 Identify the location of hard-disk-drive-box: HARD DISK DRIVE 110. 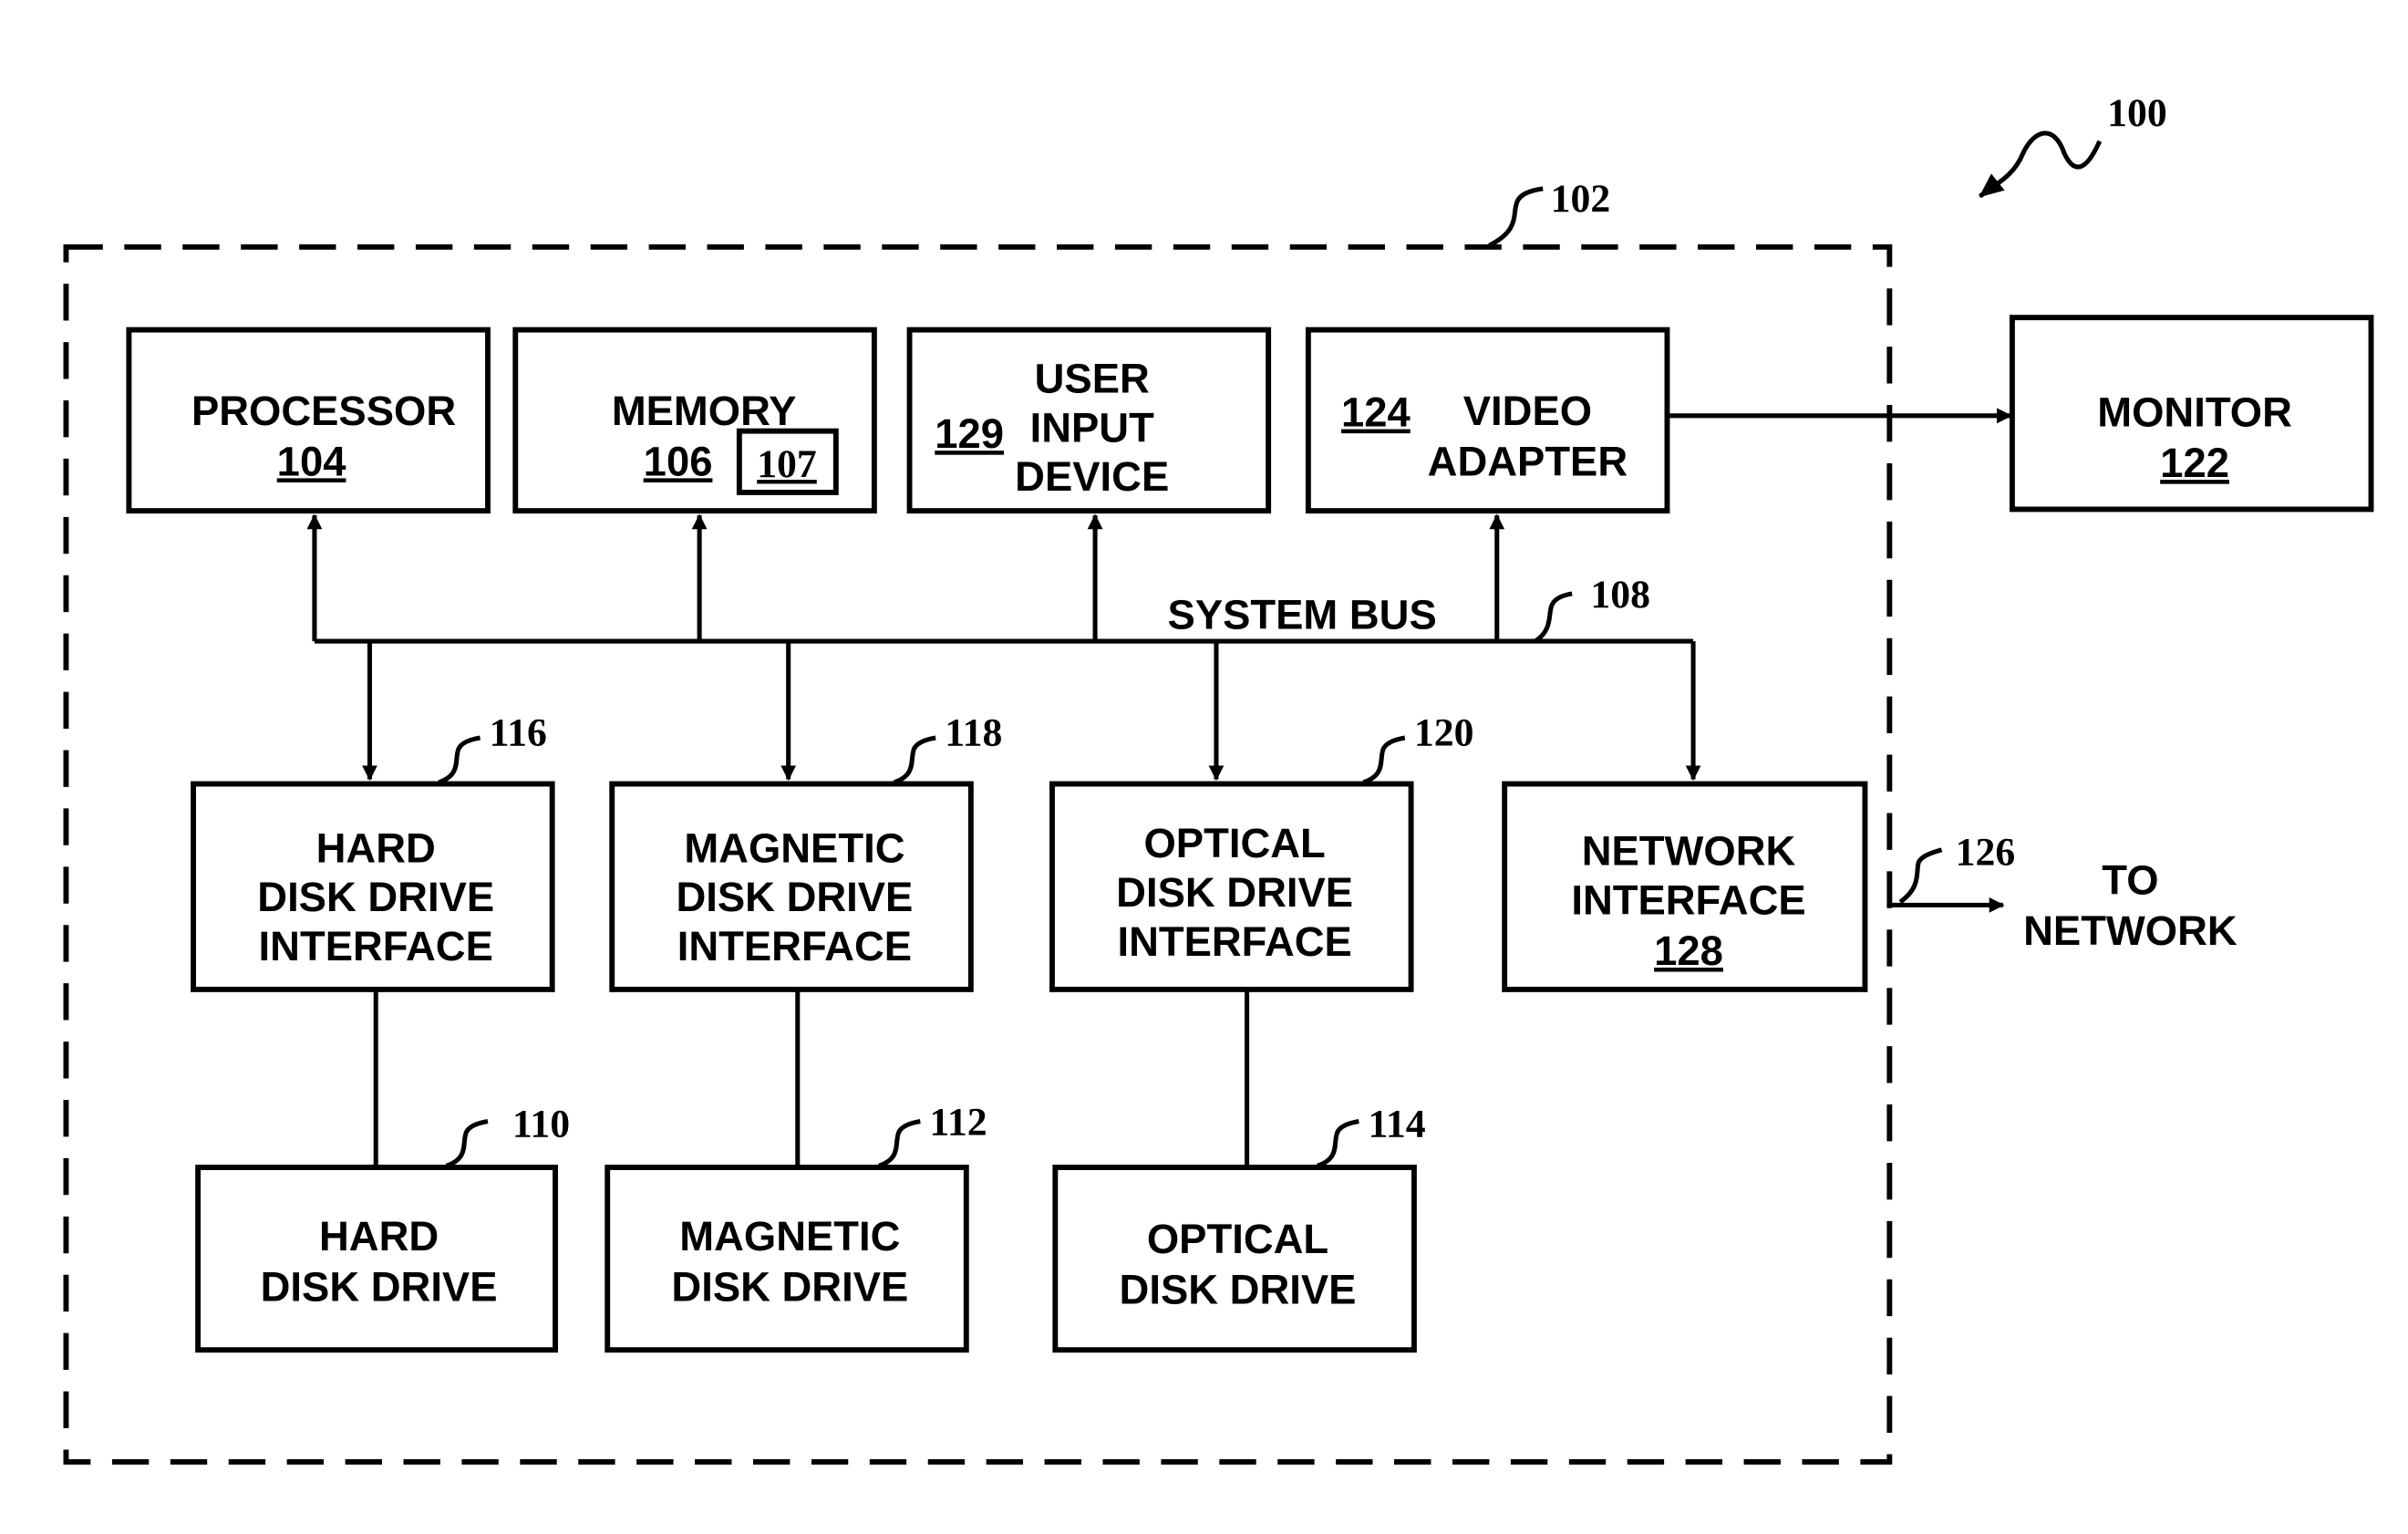
(382, 1227).